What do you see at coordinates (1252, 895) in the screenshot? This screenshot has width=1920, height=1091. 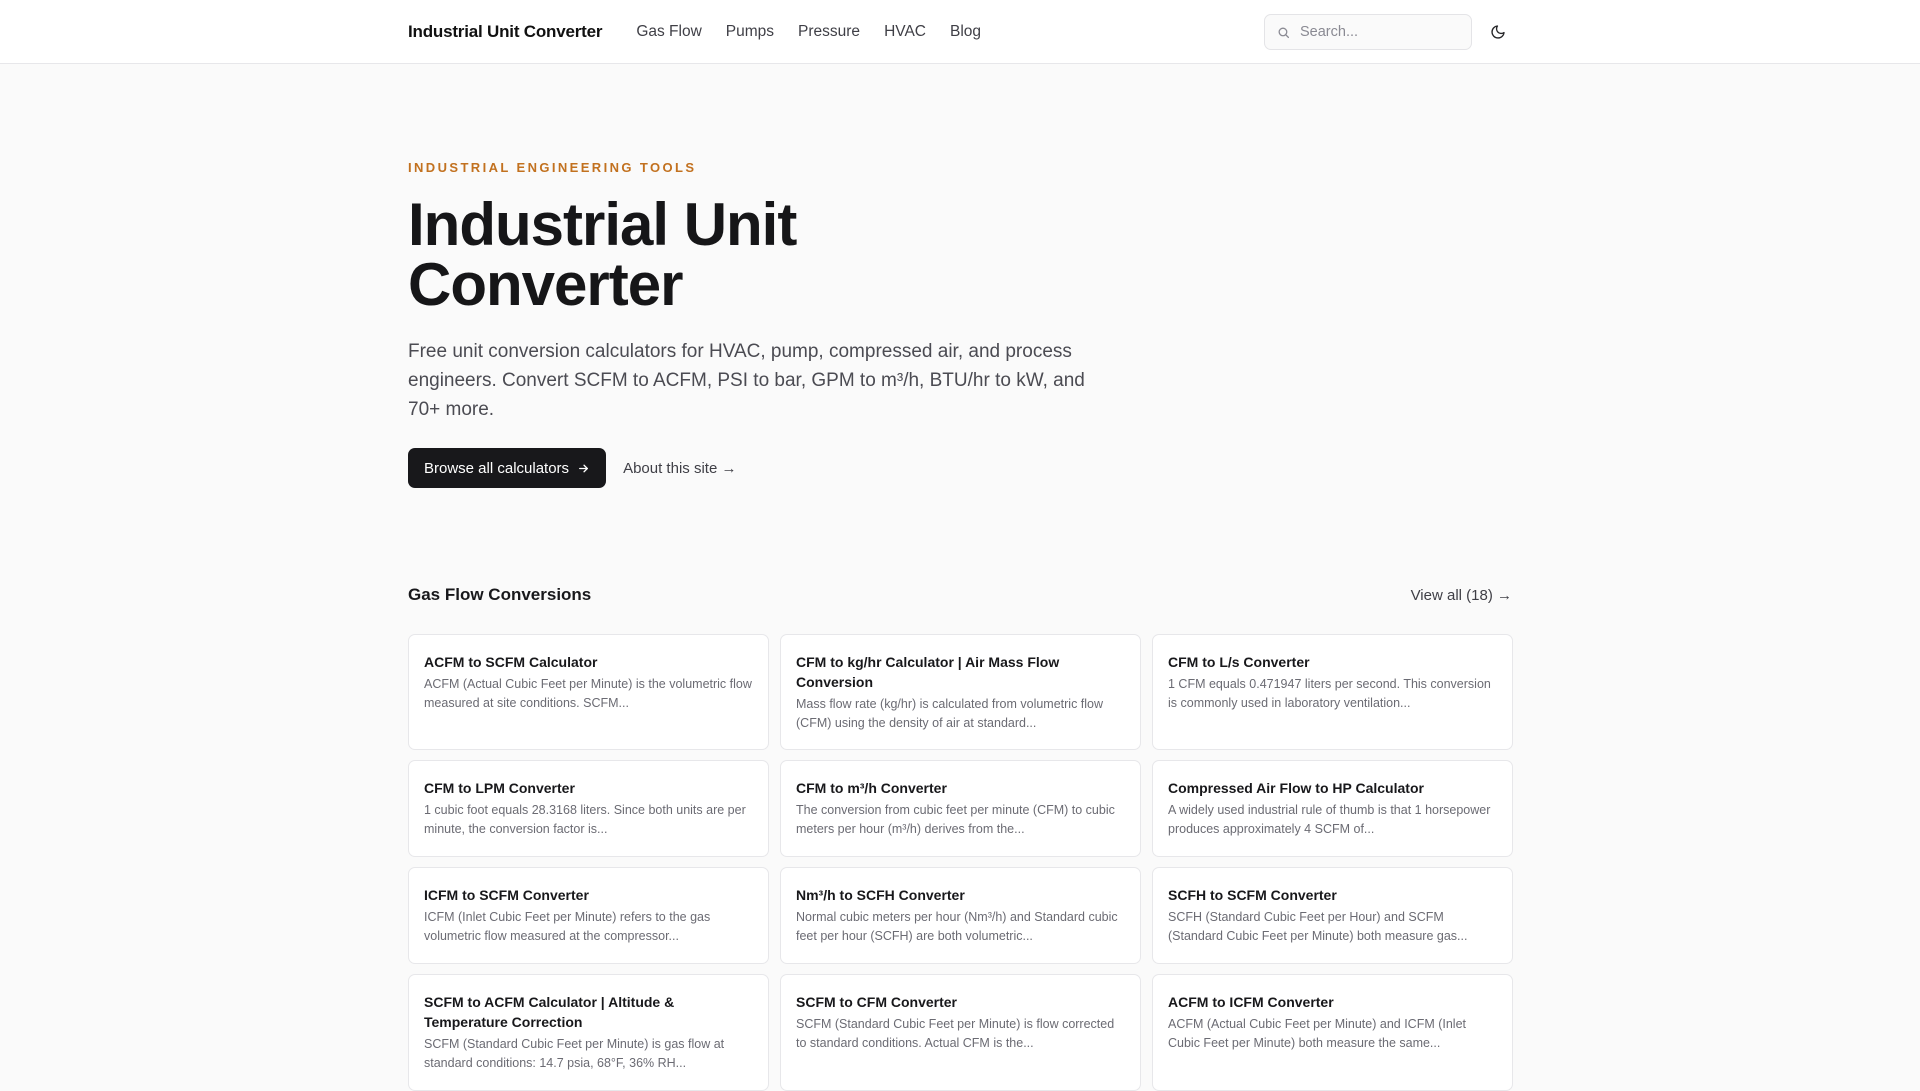 I see `card-title: SCFH to SCFM Converter` at bounding box center [1252, 895].